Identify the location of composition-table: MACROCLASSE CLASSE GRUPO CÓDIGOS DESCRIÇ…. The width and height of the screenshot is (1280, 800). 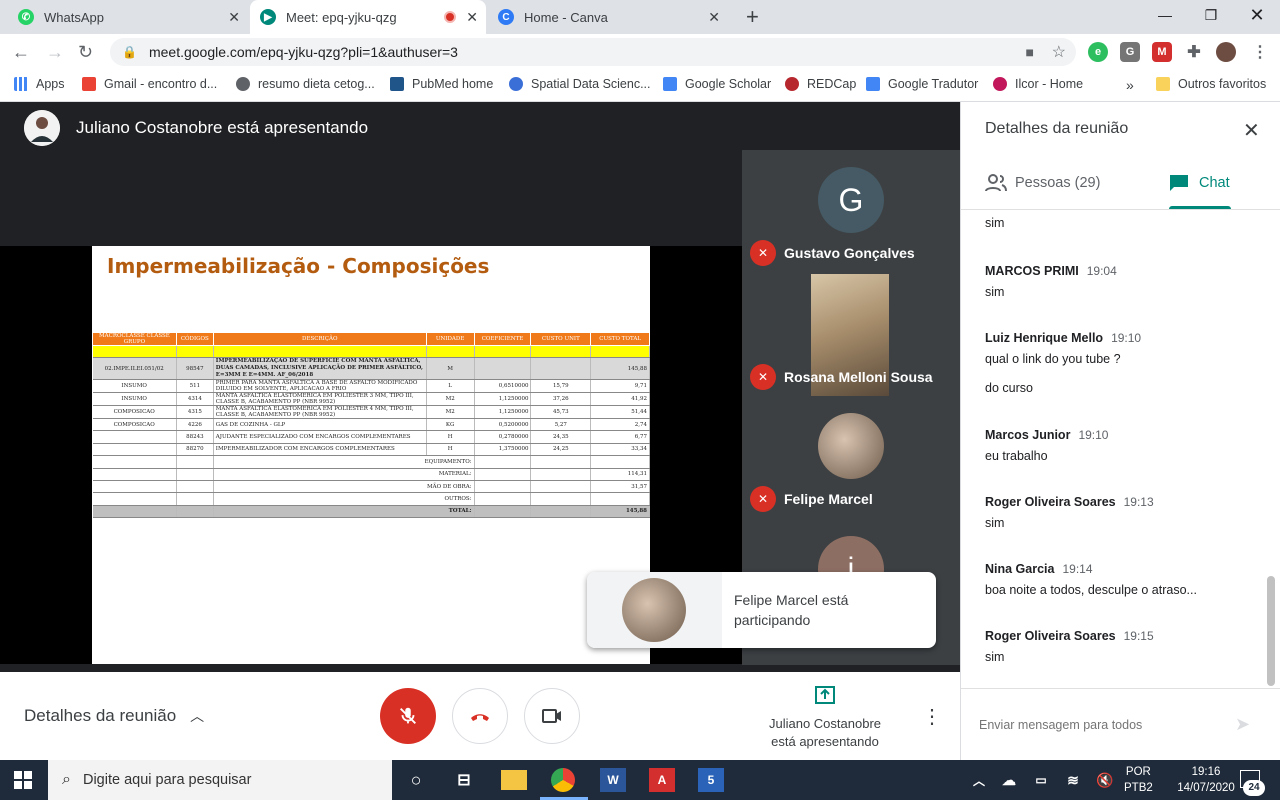
(371, 425).